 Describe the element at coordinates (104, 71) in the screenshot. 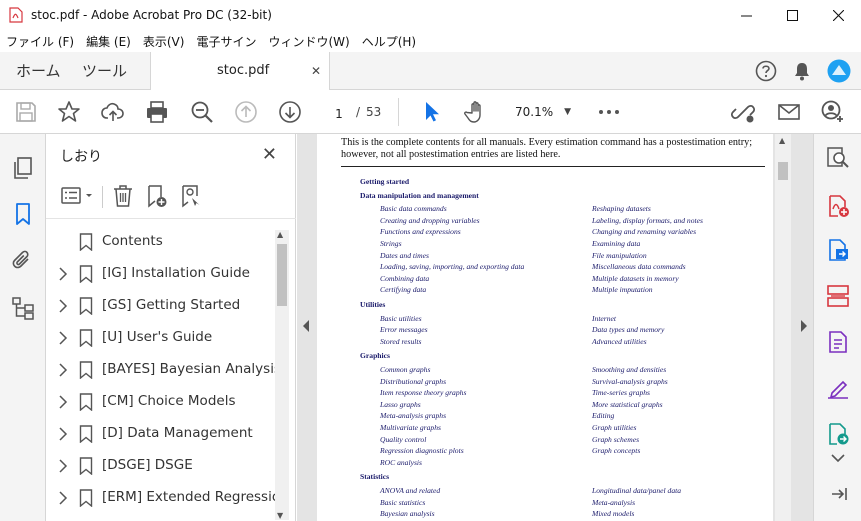

I see `tab-tools: ツール` at that location.